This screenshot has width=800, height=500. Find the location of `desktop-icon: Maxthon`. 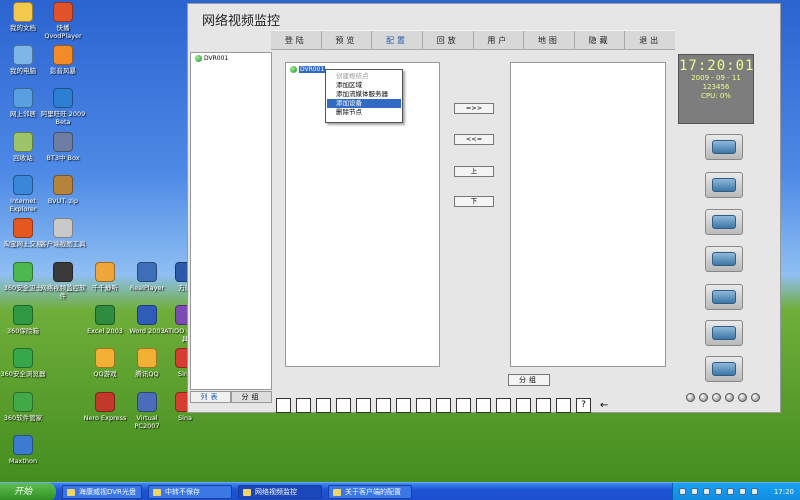

desktop-icon: Maxthon is located at coordinates (23, 450).